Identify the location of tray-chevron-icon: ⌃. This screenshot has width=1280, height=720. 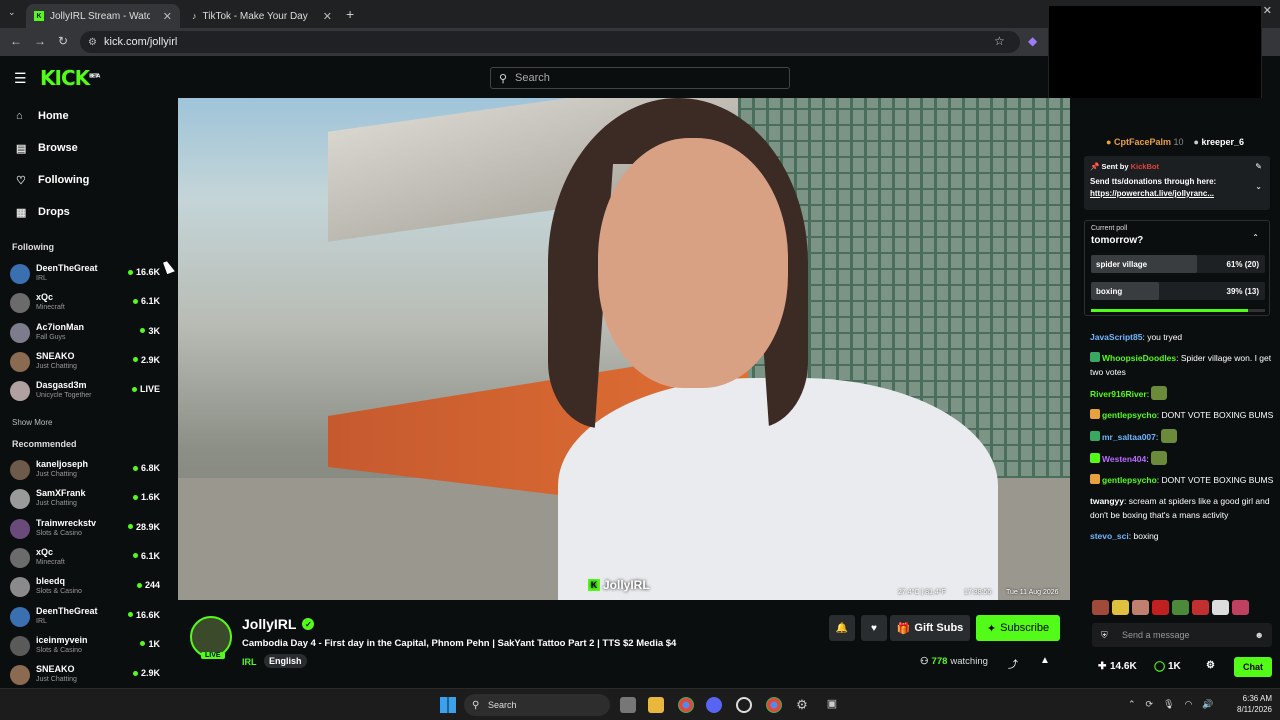
(1132, 704).